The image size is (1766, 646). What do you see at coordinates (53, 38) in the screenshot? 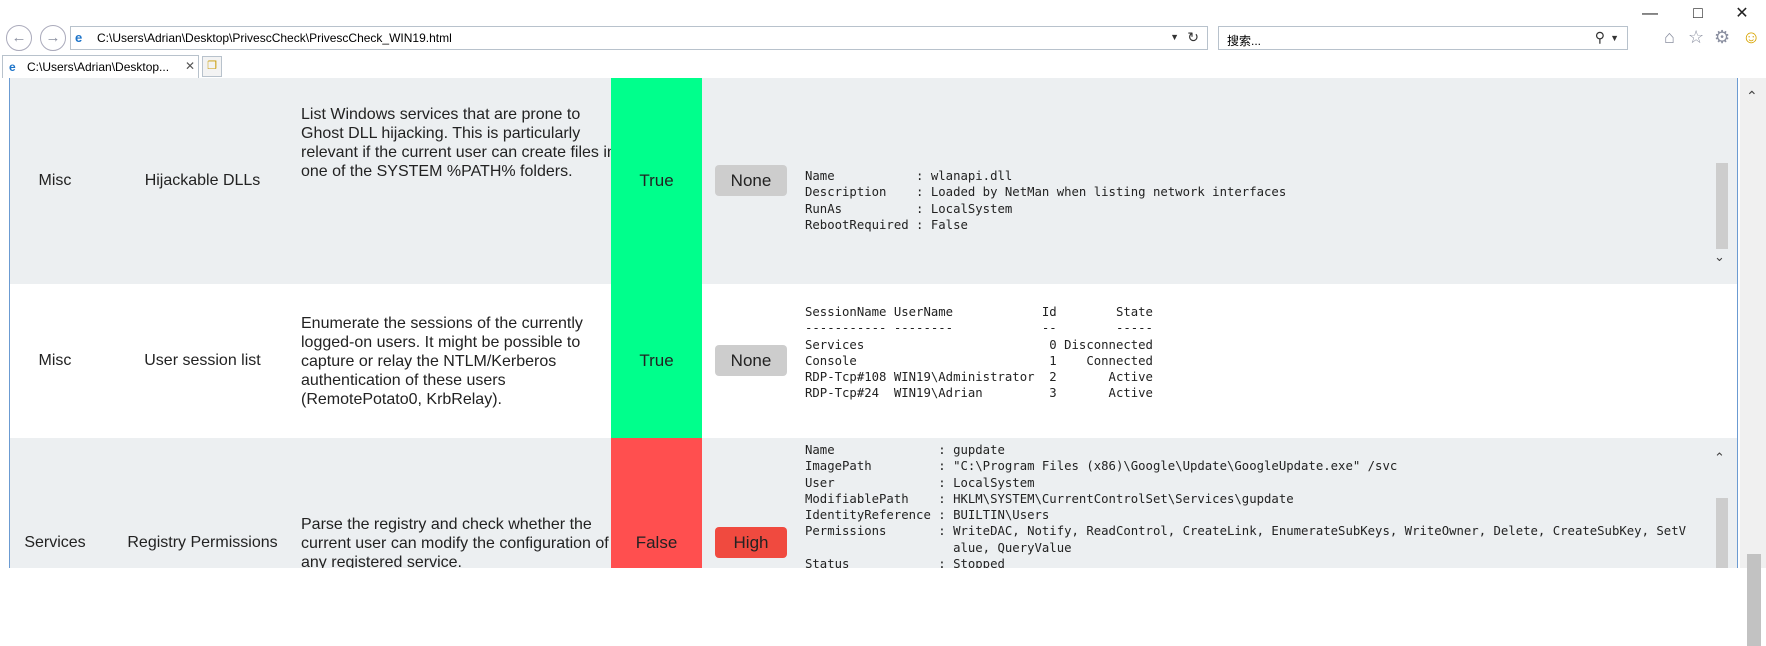
I see `forward-icon: →` at bounding box center [53, 38].